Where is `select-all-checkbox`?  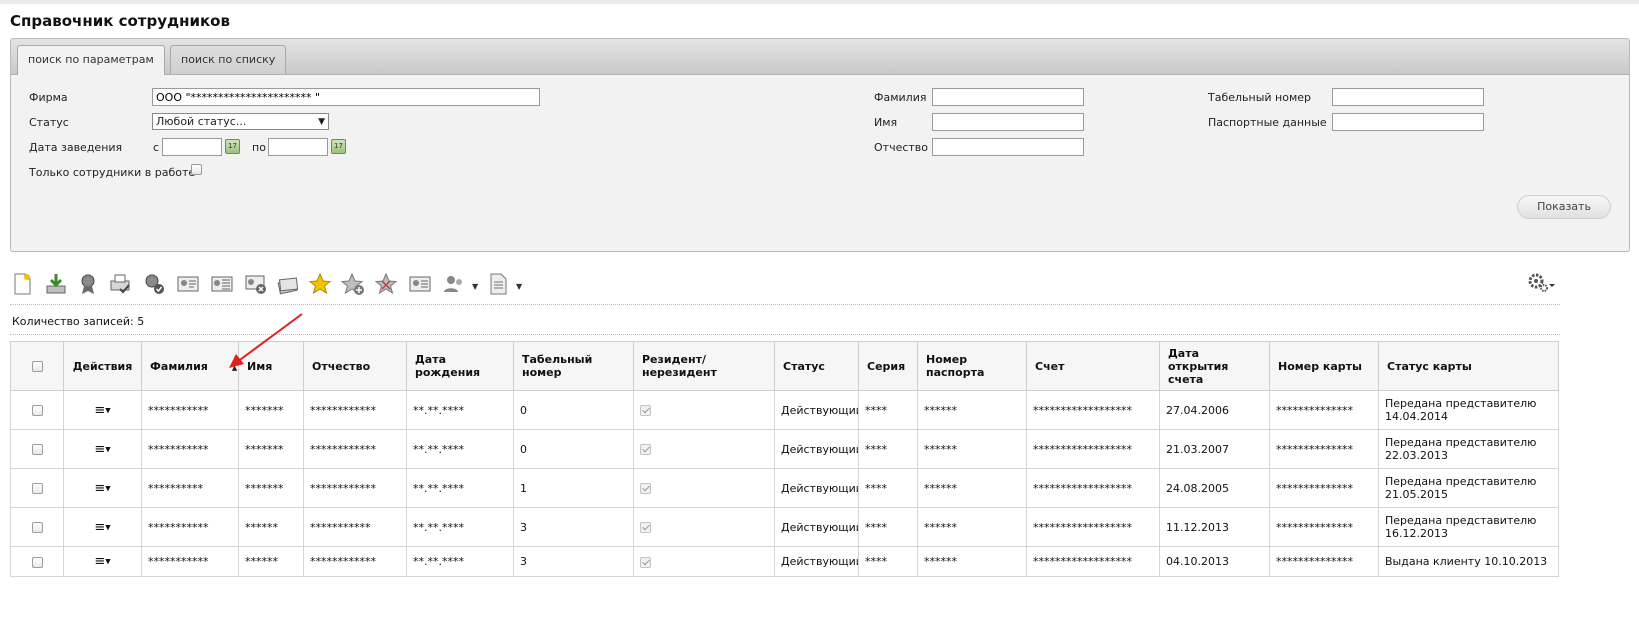
select-all-checkbox is located at coordinates (37, 366).